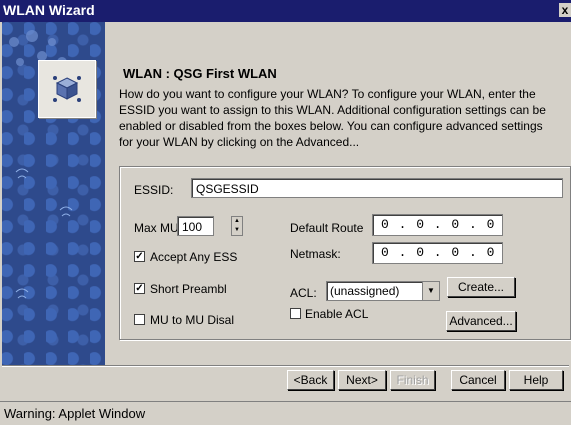  What do you see at coordinates (49, 10) in the screenshot?
I see `window-title: WLAN Wizard` at bounding box center [49, 10].